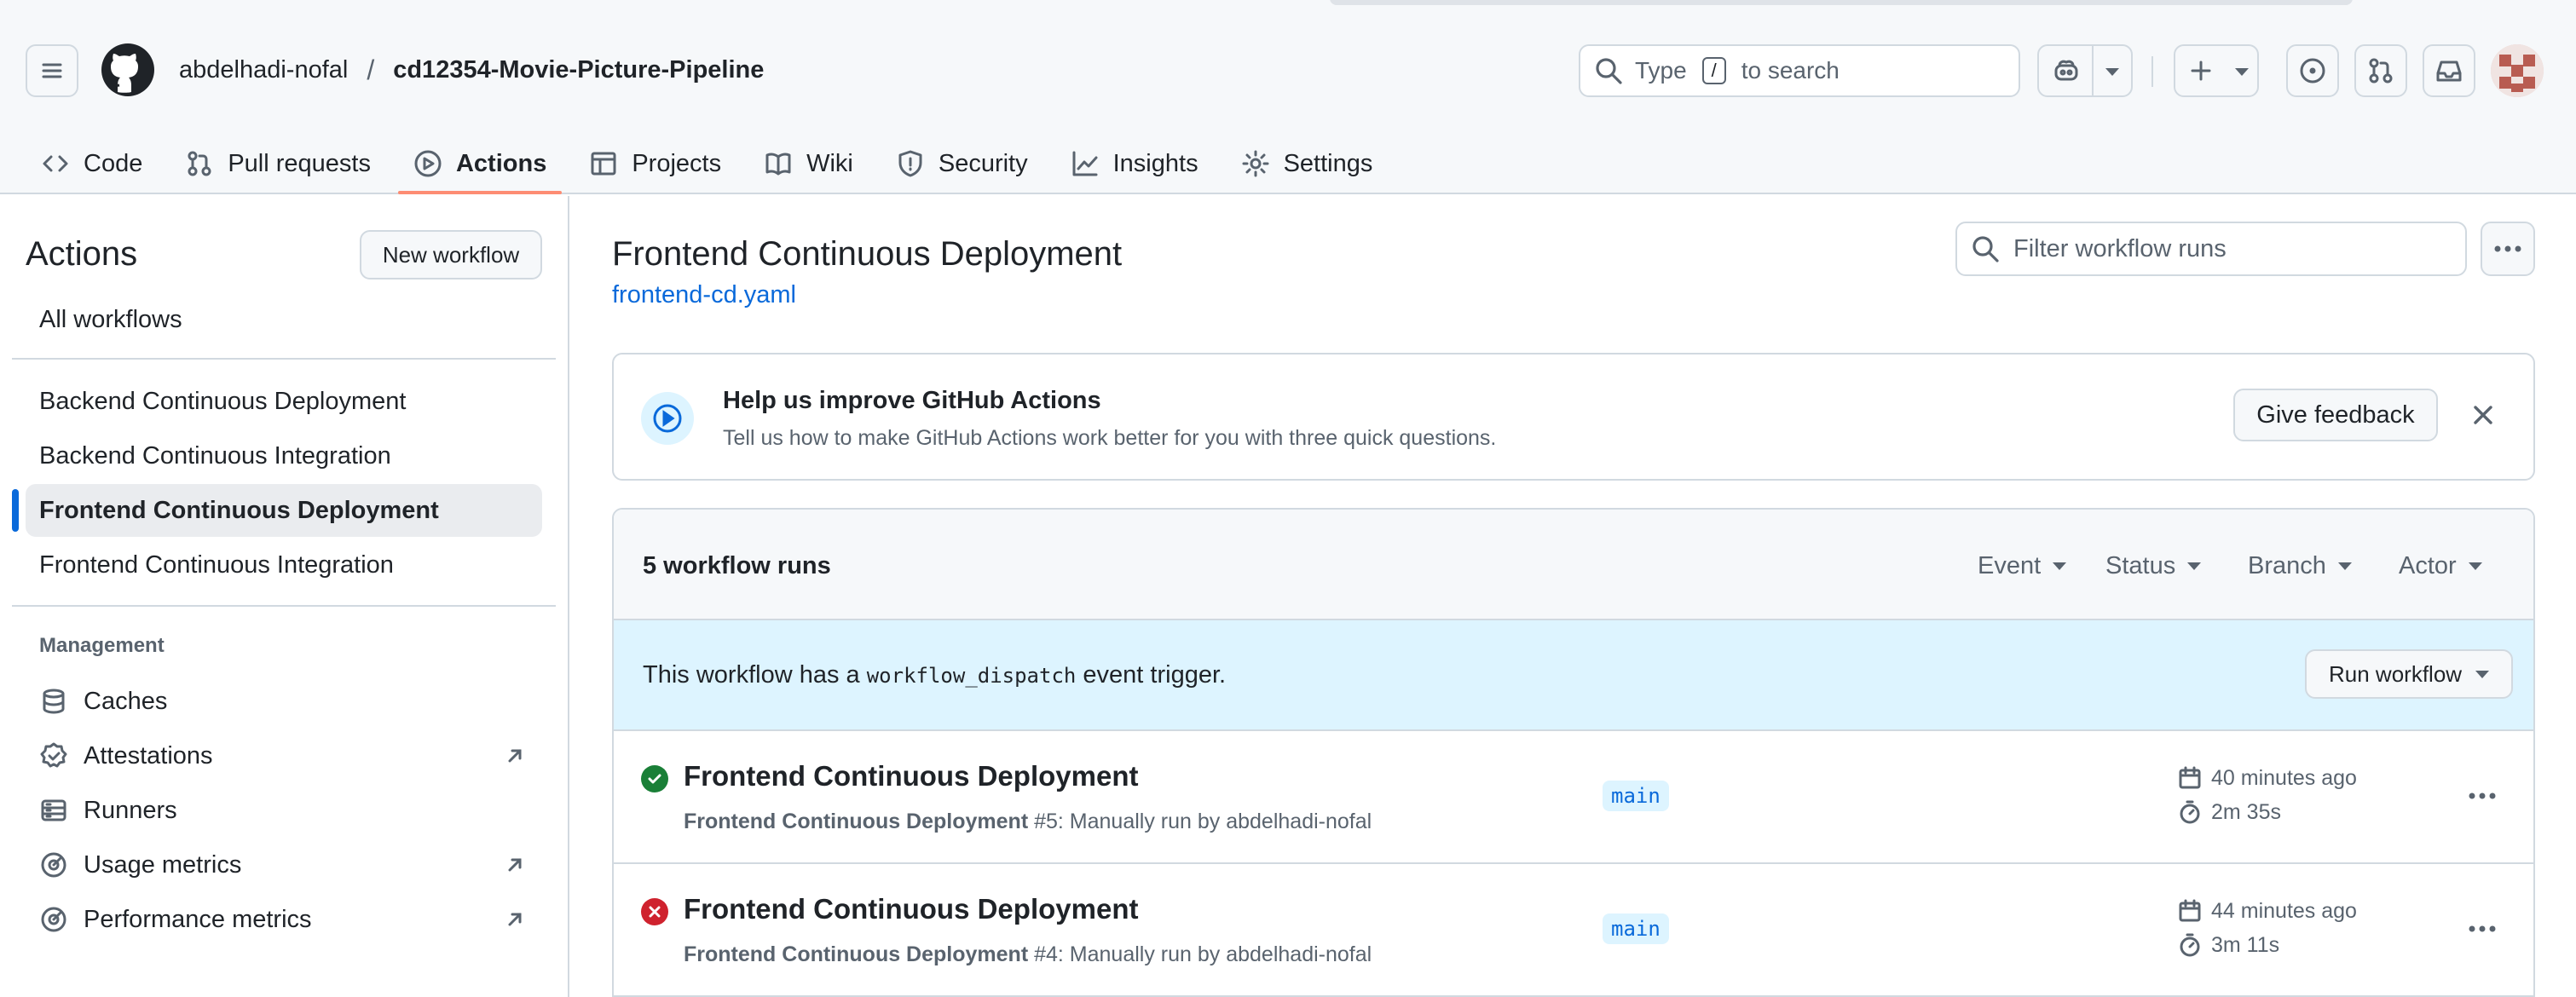  Describe the element at coordinates (126, 701) in the screenshot. I see `sidebar-item-label: Caches` at that location.